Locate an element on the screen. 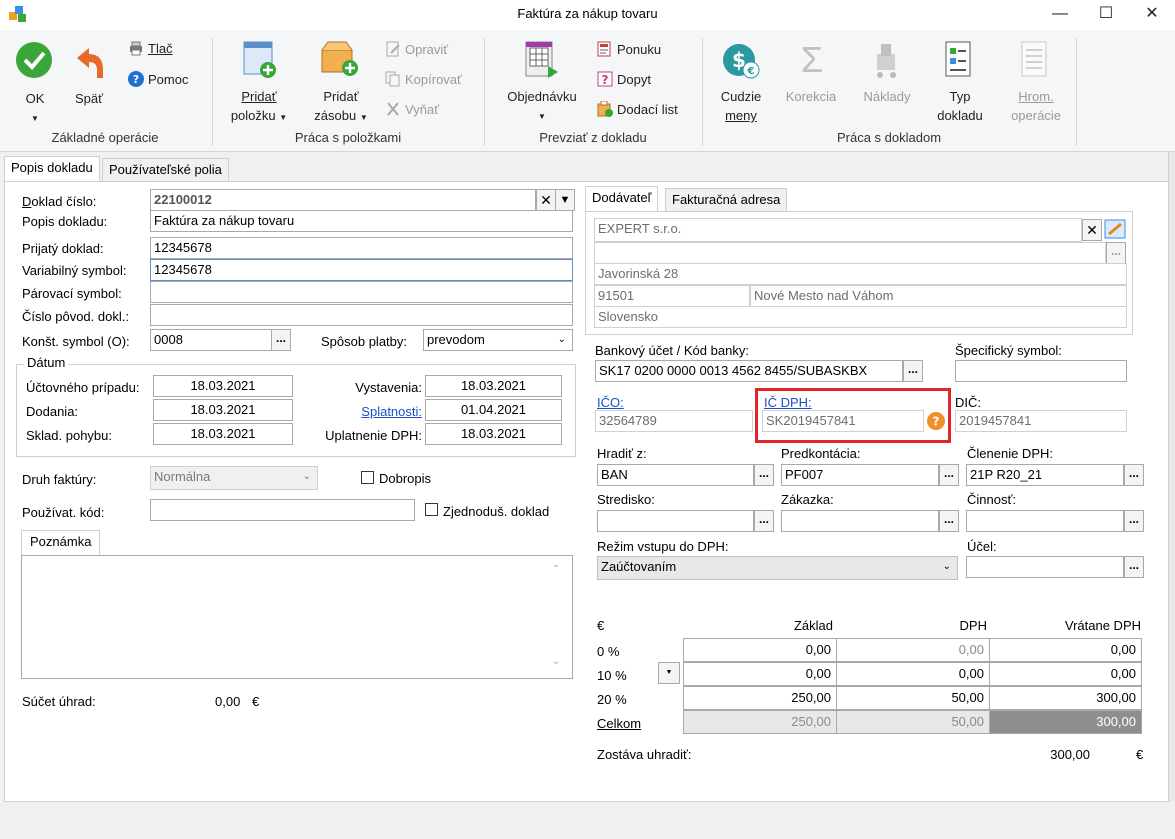 This screenshot has height=839, width=1175. tab-description: Popis dokladu is located at coordinates (52, 169).